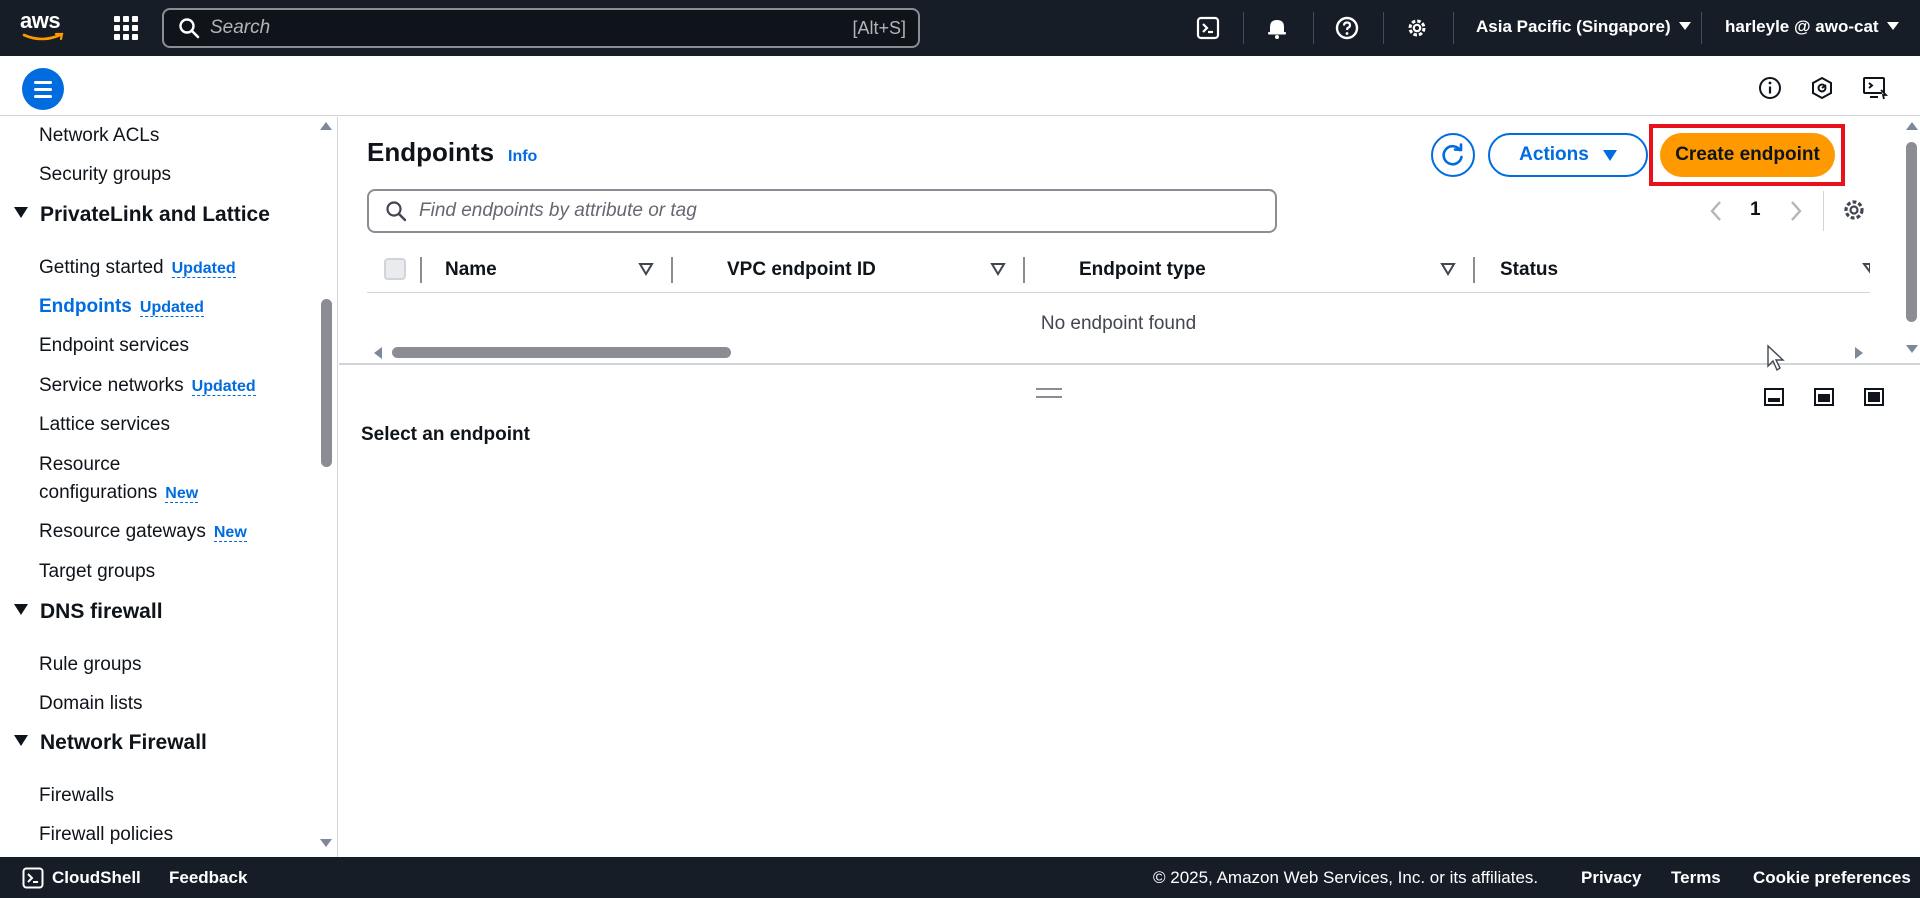 This screenshot has width=1920, height=898. I want to click on services-grid-icon, so click(126, 28).